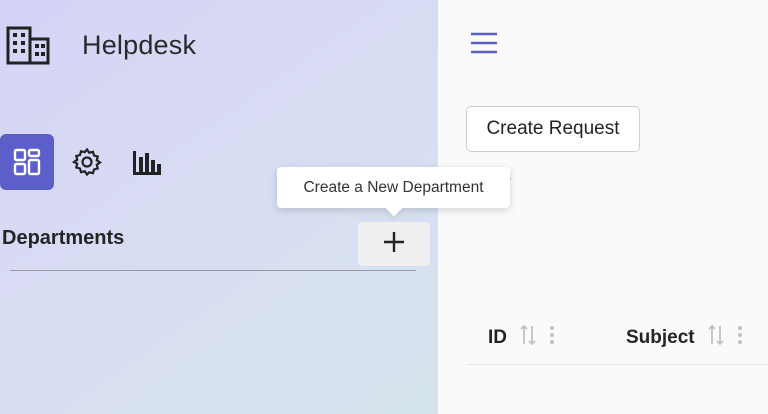  What do you see at coordinates (139, 45) in the screenshot?
I see `app-title: Helpdesk` at bounding box center [139, 45].